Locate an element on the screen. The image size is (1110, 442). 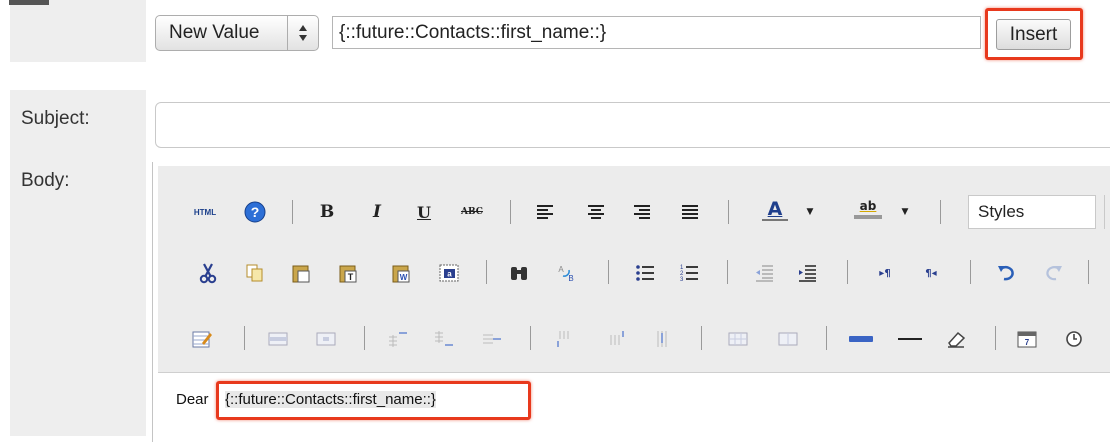
insert-time-button is located at coordinates (1074, 339).